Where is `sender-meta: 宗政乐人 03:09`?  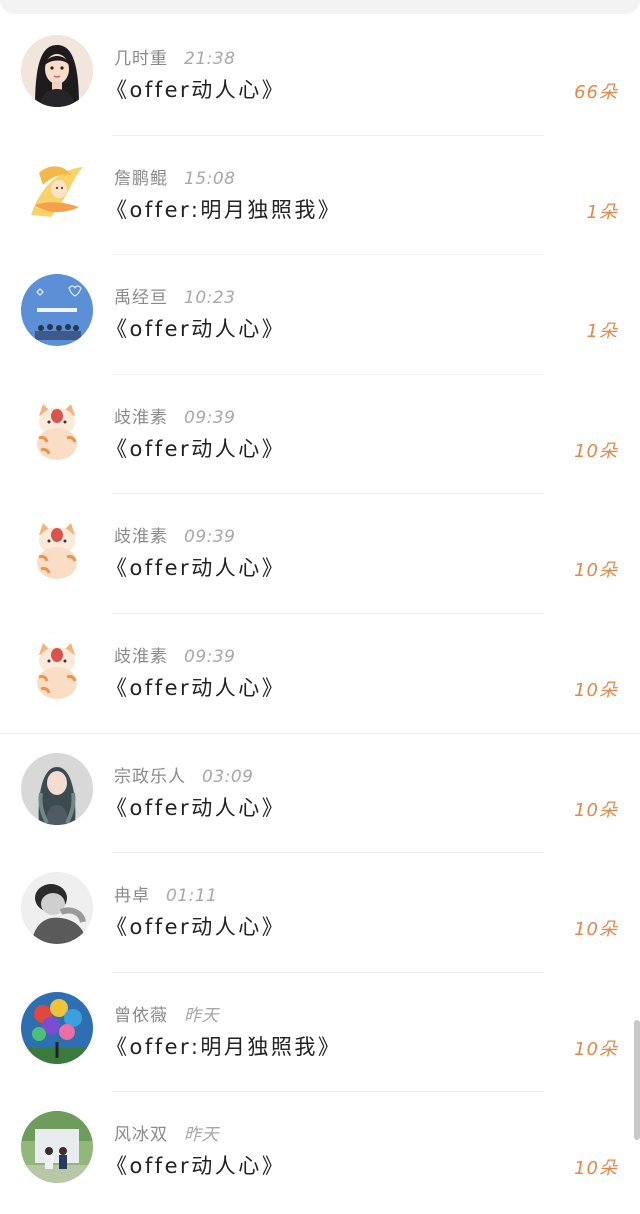
sender-meta: 宗政乐人 03:09 is located at coordinates (184, 774).